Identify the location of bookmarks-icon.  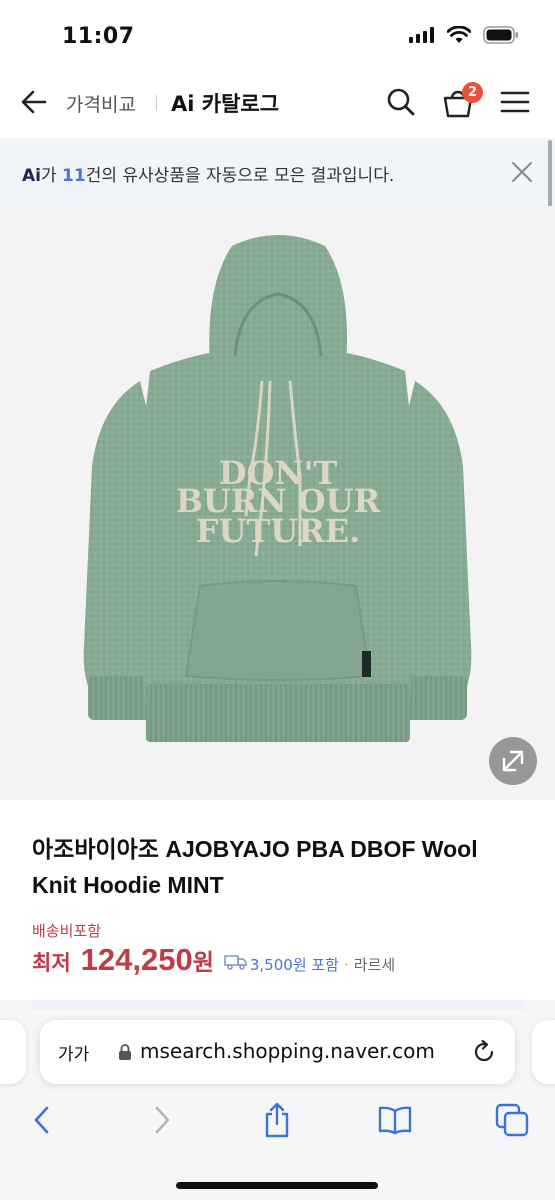
(395, 1120).